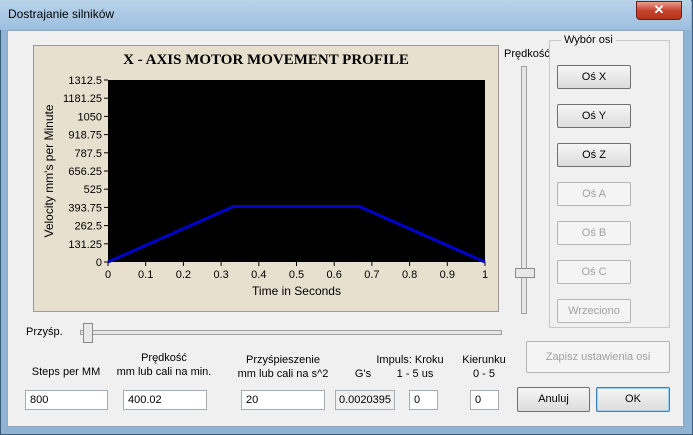  Describe the element at coordinates (85, 81) in the screenshot. I see `y-tick-label: 1312.5` at that location.